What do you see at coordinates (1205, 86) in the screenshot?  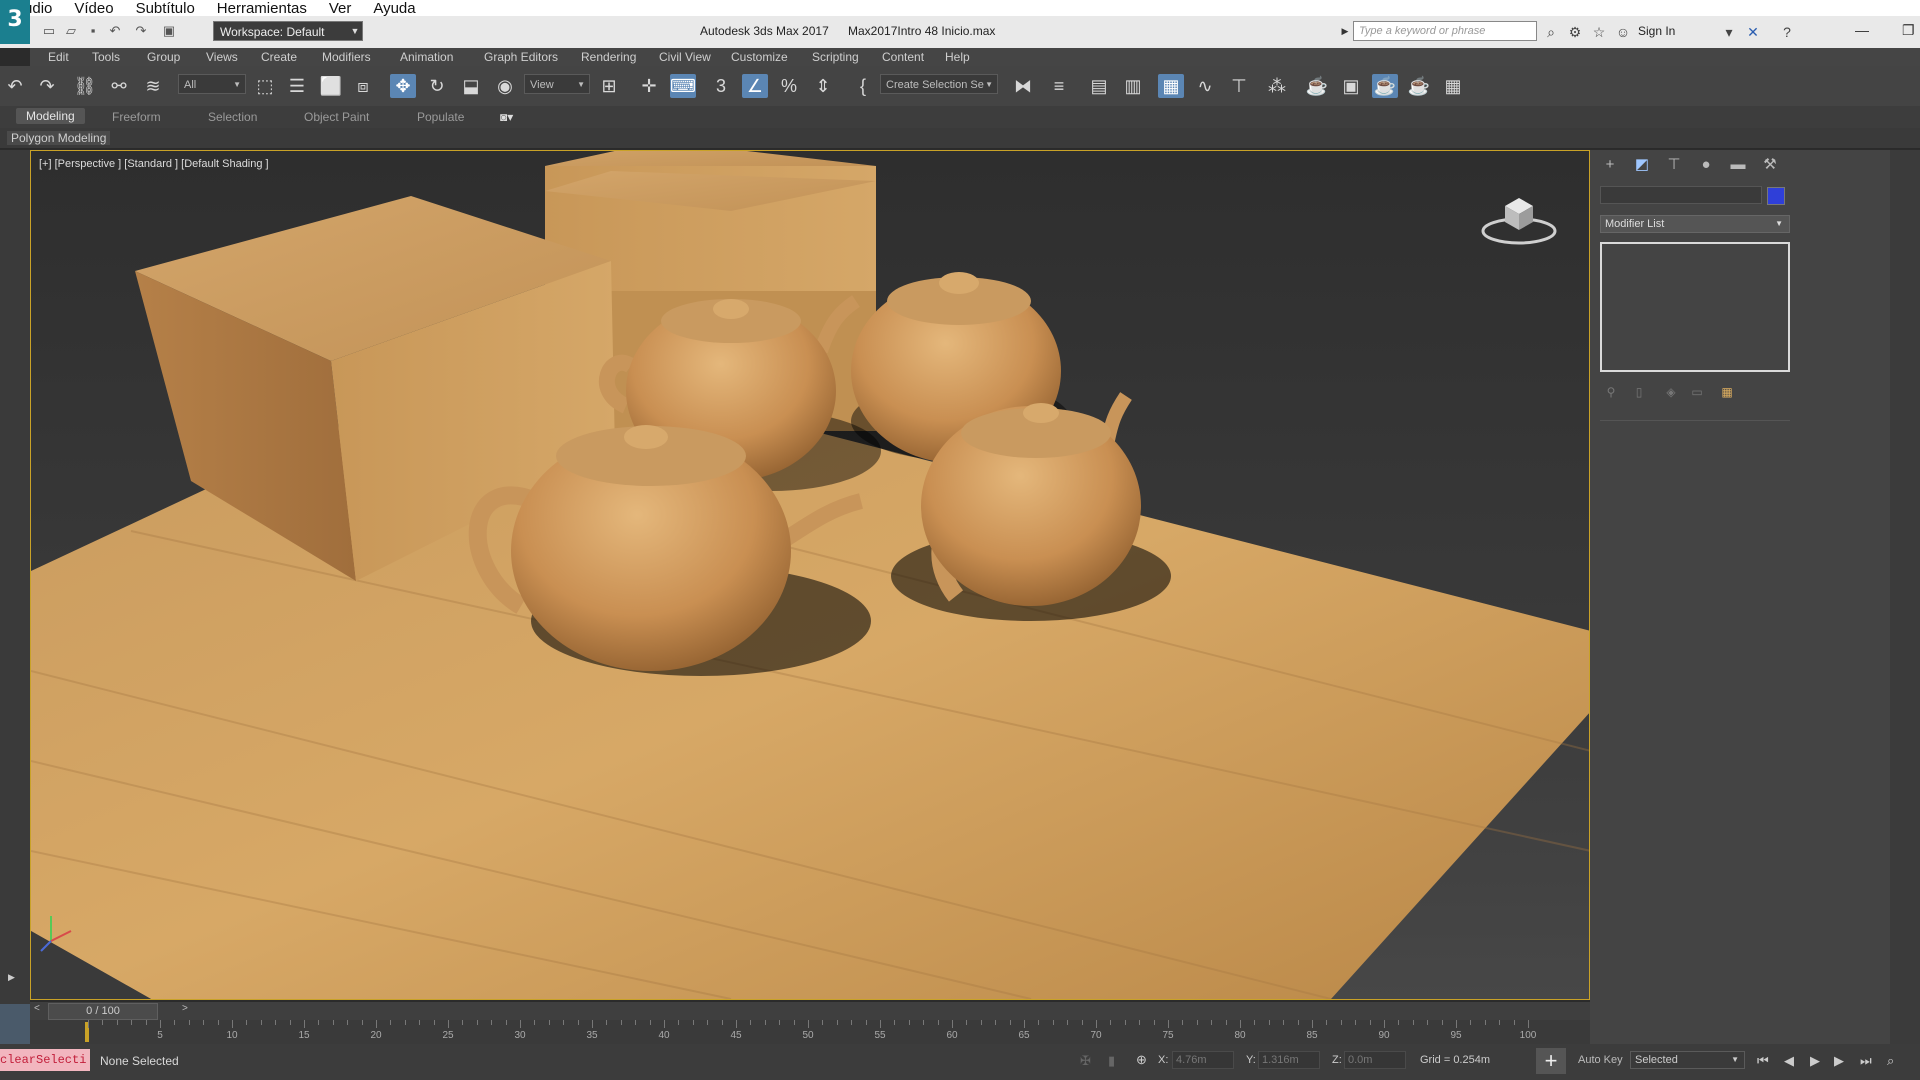 I see `curve-editor-icon: ∿` at bounding box center [1205, 86].